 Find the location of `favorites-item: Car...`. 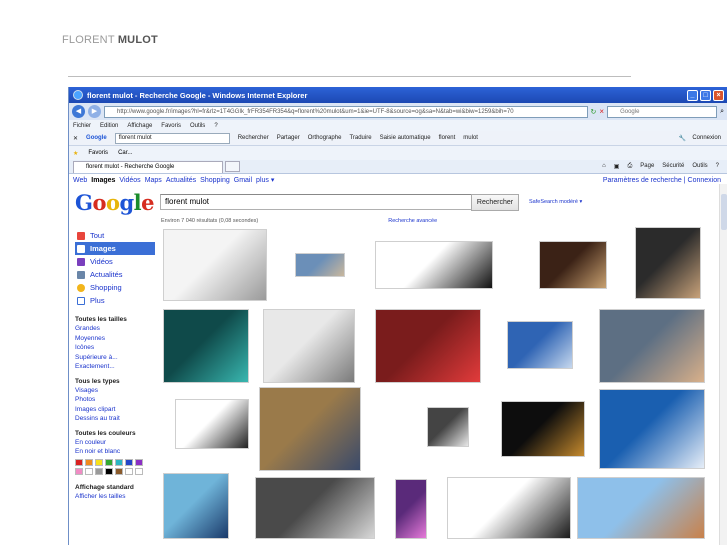

favorites-item: Car... is located at coordinates (125, 153).